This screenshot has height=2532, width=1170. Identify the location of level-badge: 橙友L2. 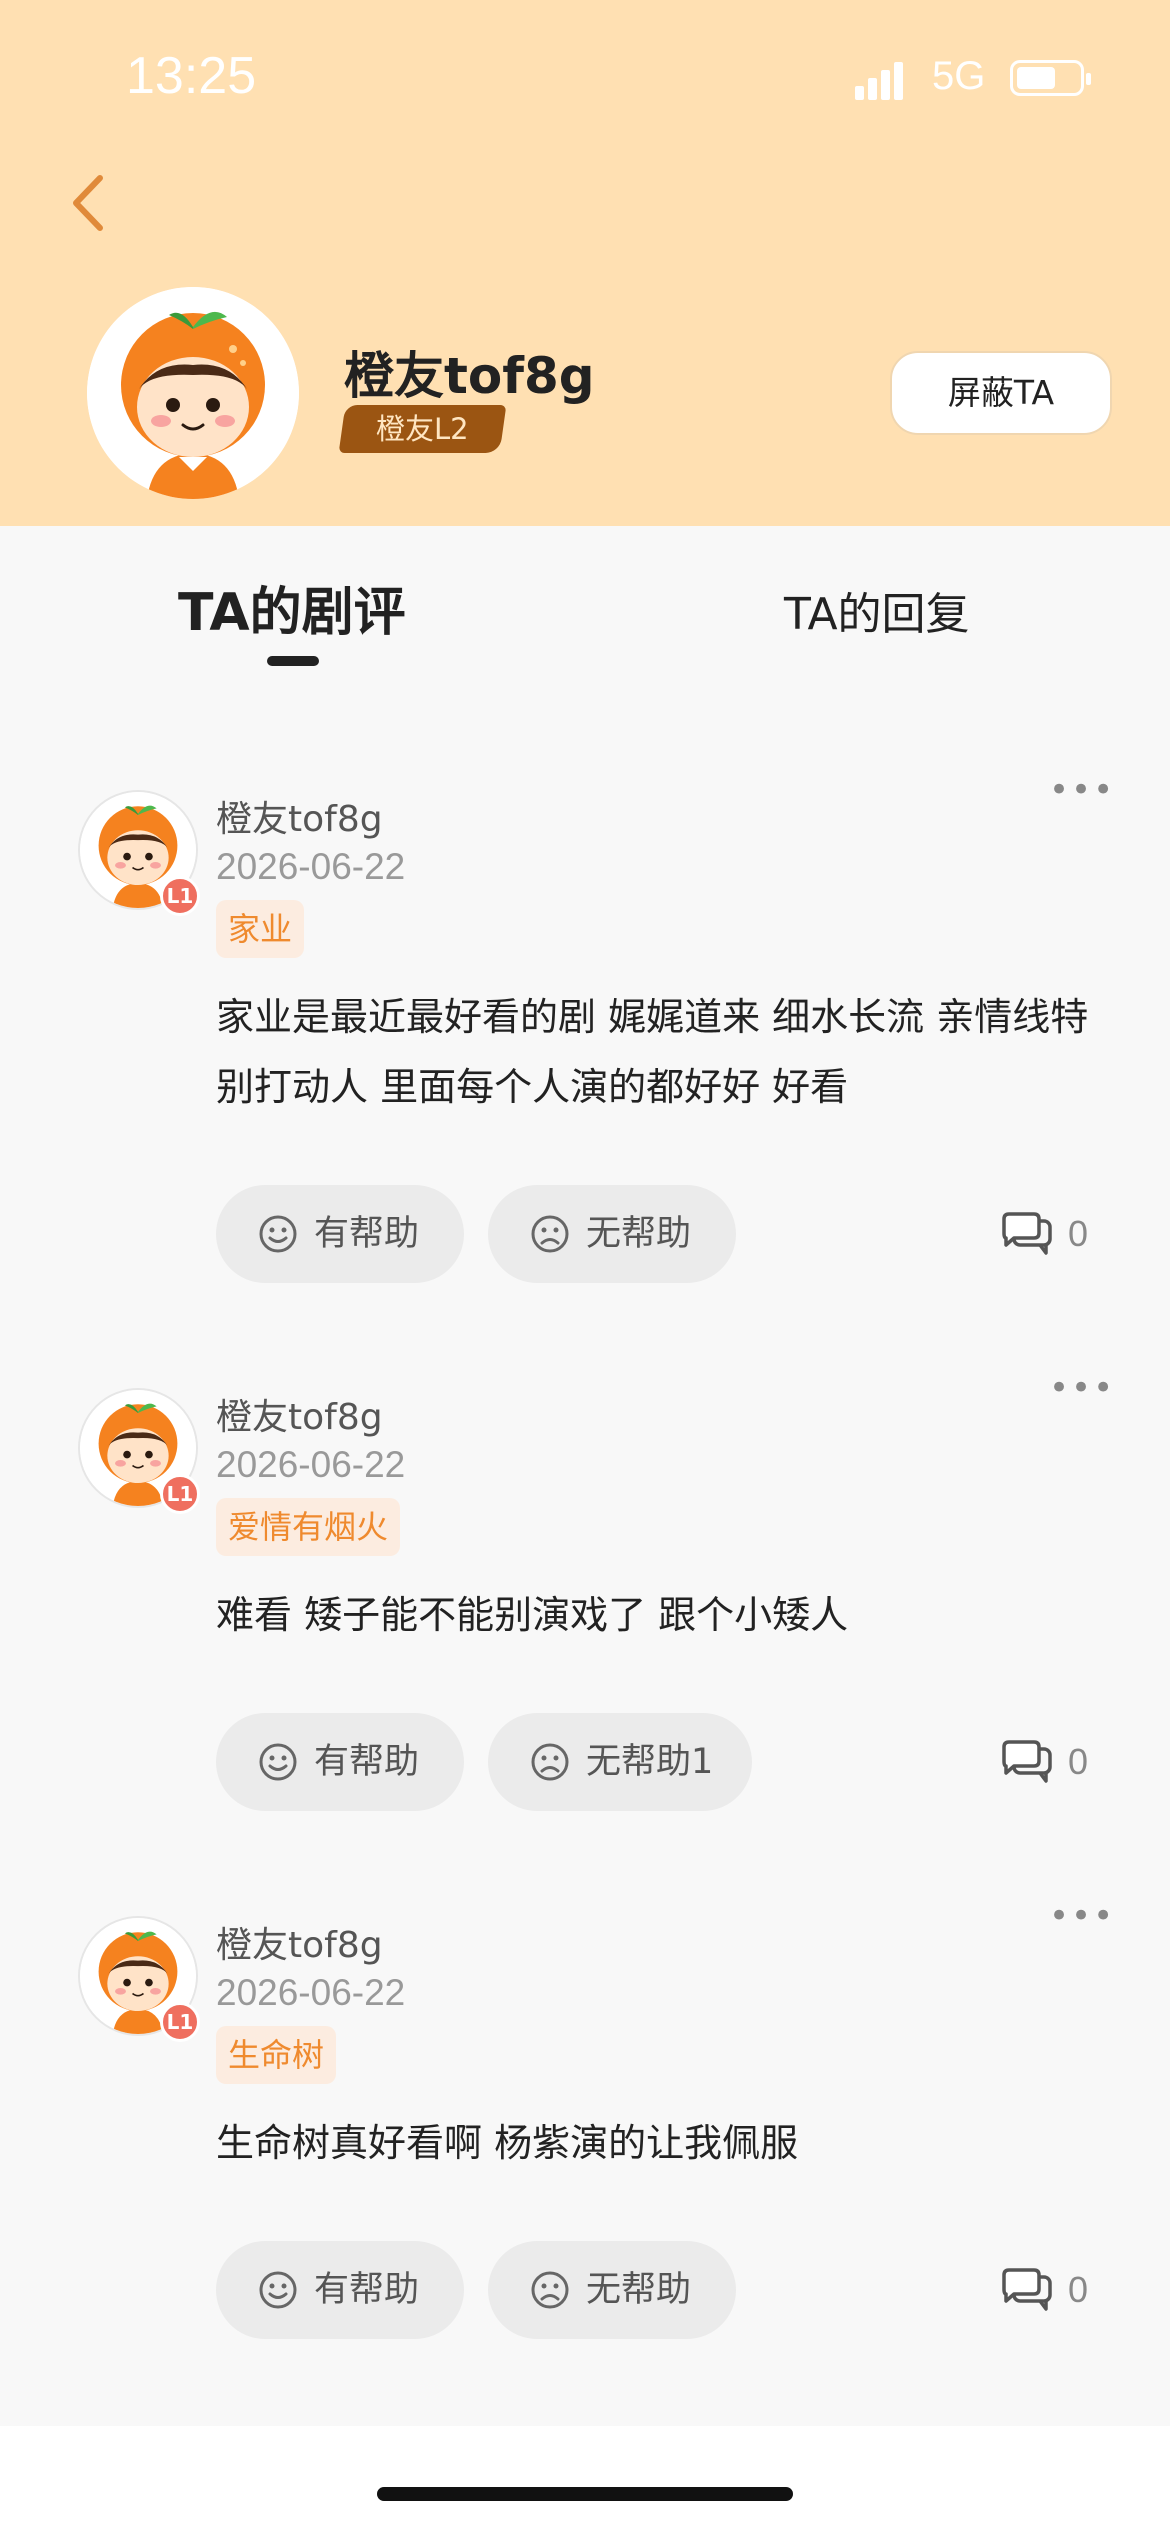
(422, 429).